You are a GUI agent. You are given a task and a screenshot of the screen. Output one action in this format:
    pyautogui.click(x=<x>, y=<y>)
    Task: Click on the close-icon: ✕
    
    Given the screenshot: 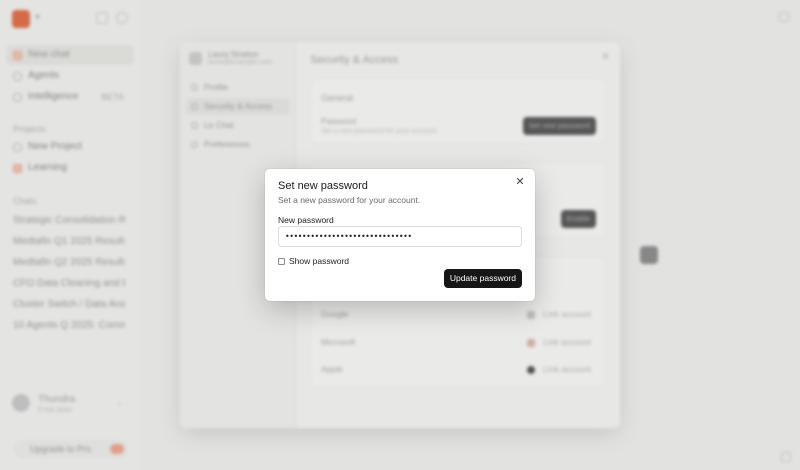 What is the action you would take?
    pyautogui.click(x=520, y=182)
    